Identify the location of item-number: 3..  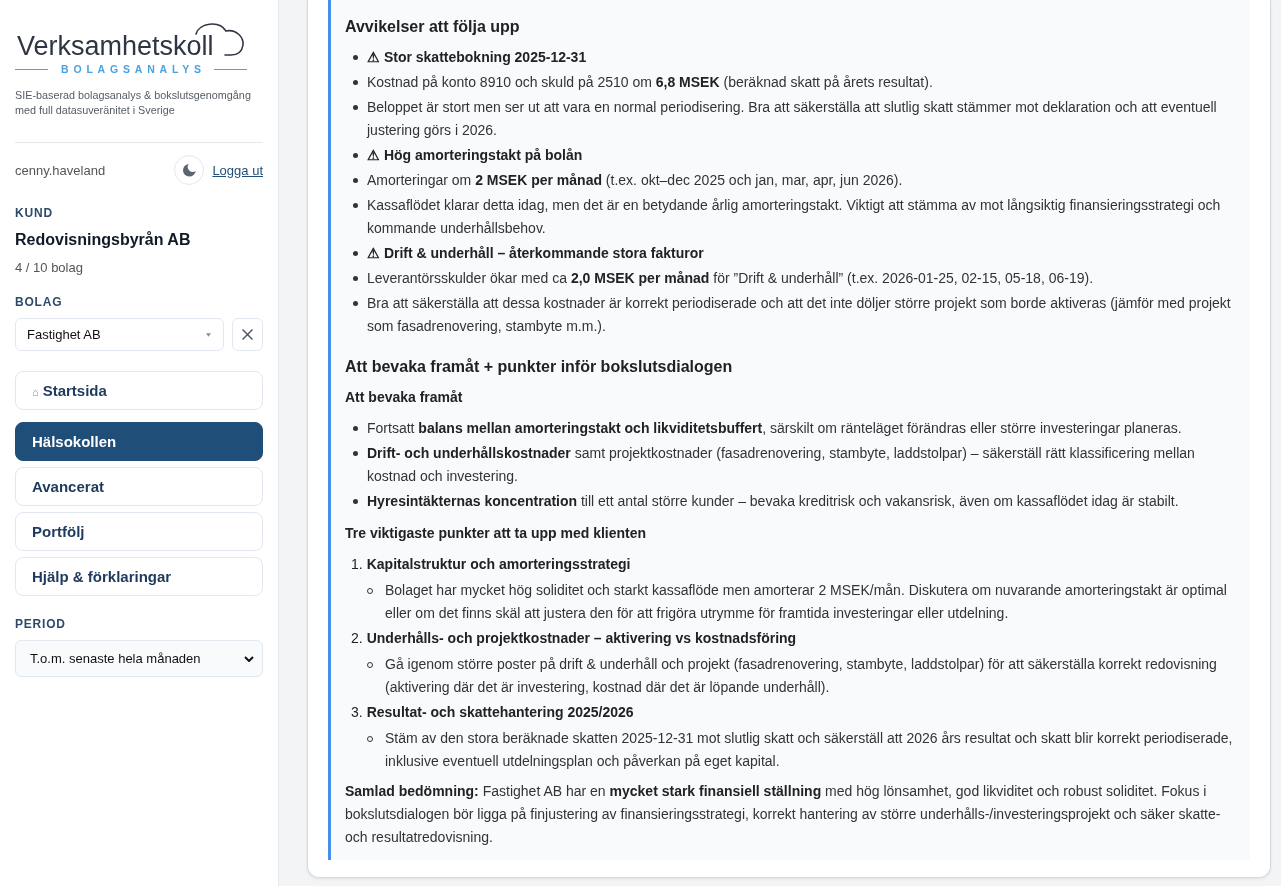
(357, 712).